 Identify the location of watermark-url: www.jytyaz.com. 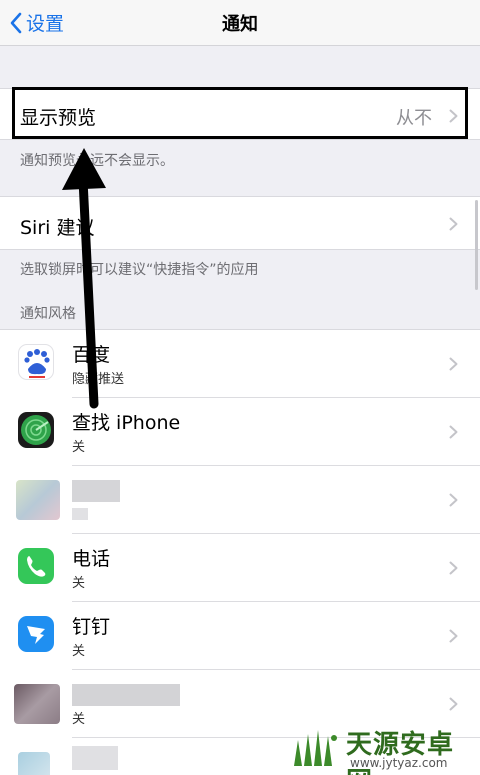
(399, 763).